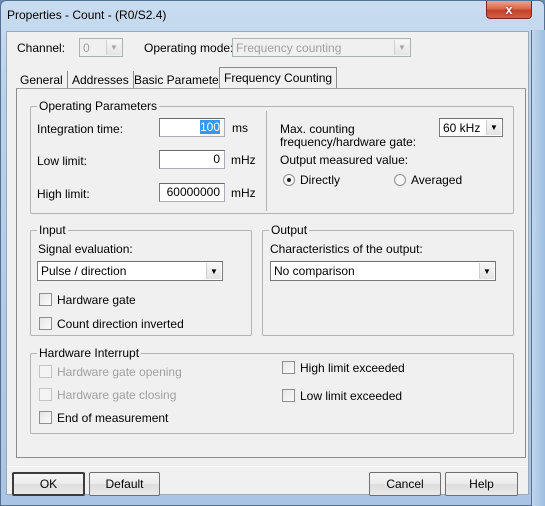 This screenshot has height=506, width=545. What do you see at coordinates (344, 160) in the screenshot?
I see `output-measured-value-label: Output measured value:` at bounding box center [344, 160].